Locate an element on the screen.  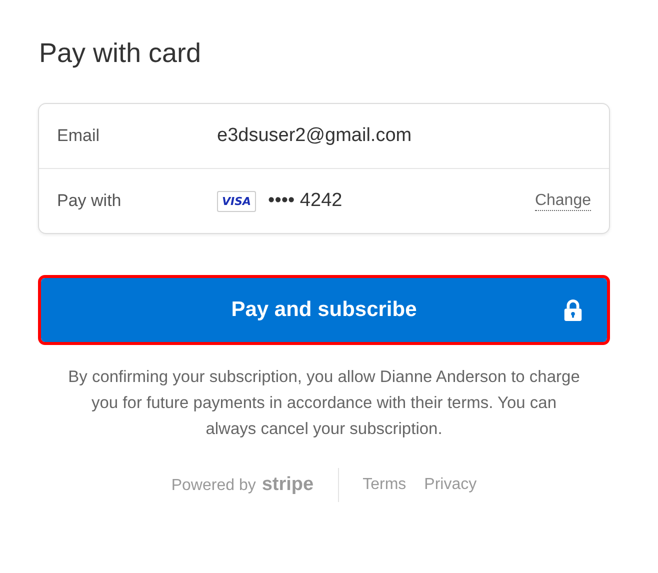
field-label: Email is located at coordinates (79, 136).